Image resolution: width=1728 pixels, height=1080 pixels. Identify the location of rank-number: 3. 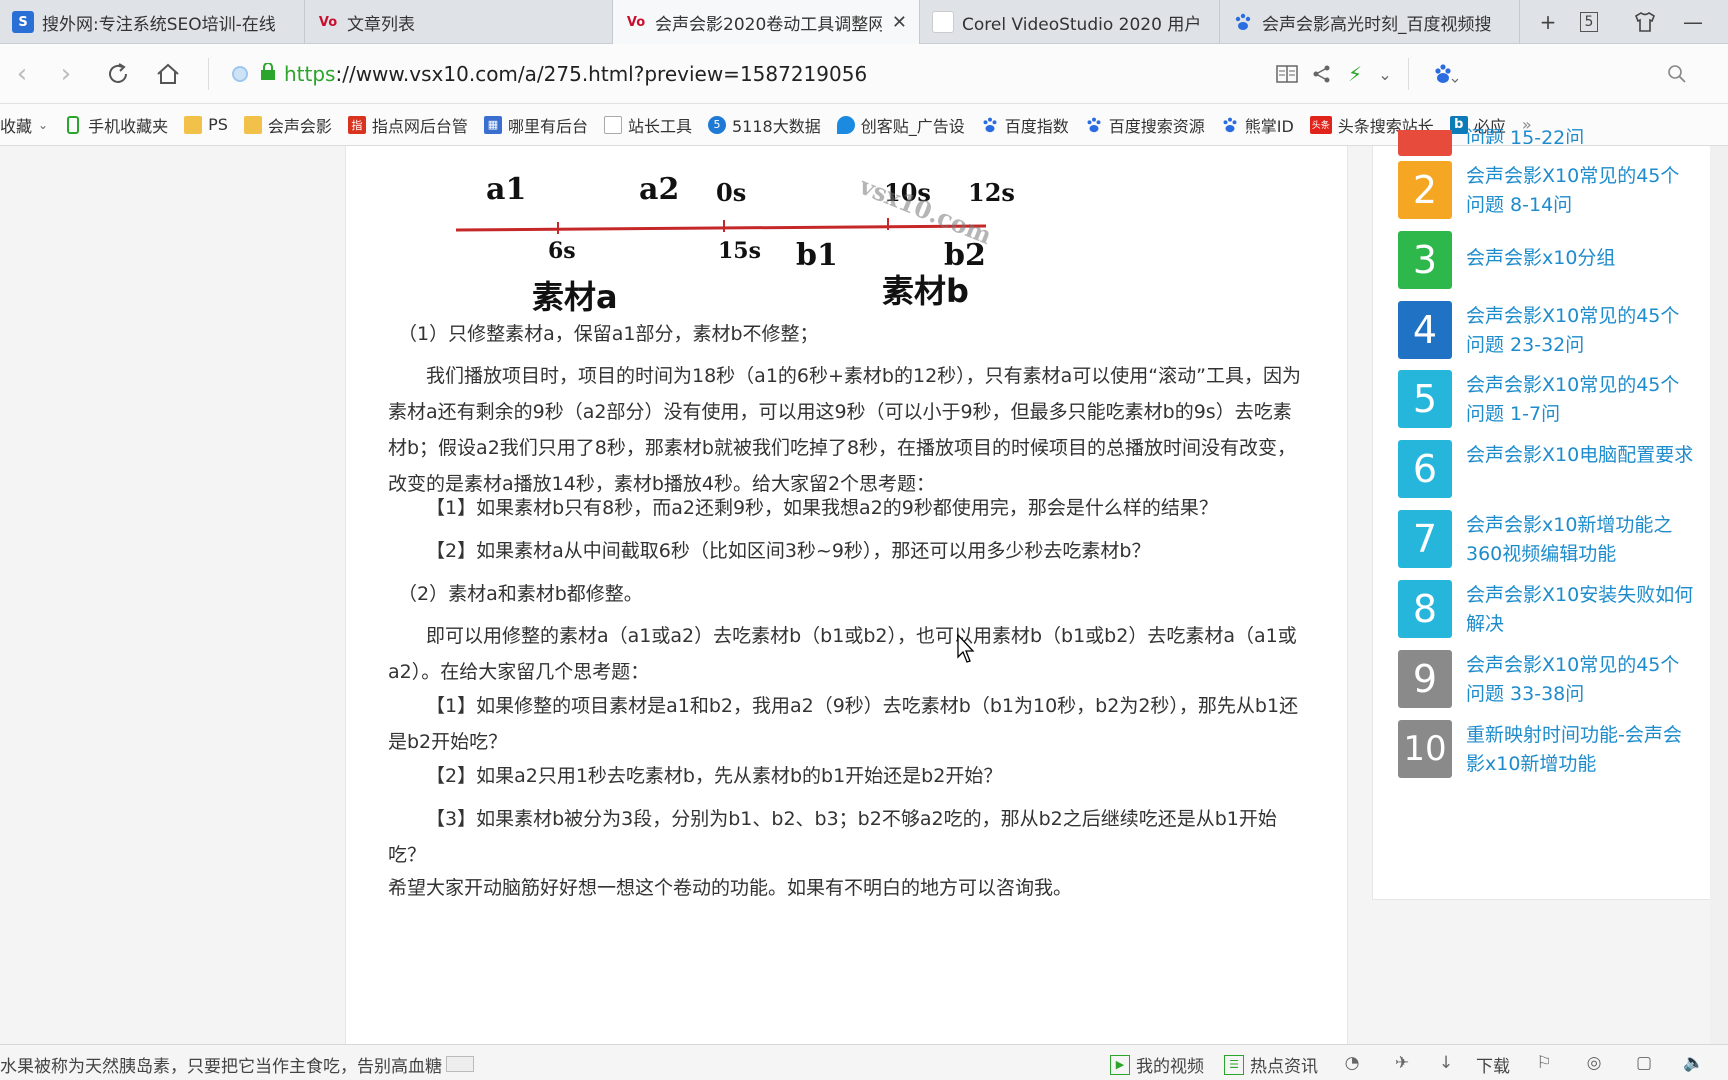
(1425, 260).